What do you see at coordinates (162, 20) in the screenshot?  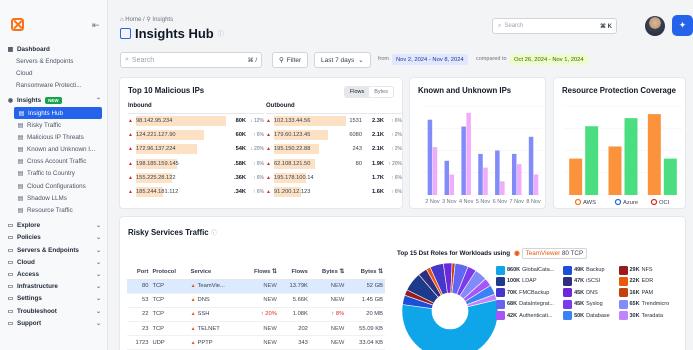 I see `breadcrumb-current: Insights` at bounding box center [162, 20].